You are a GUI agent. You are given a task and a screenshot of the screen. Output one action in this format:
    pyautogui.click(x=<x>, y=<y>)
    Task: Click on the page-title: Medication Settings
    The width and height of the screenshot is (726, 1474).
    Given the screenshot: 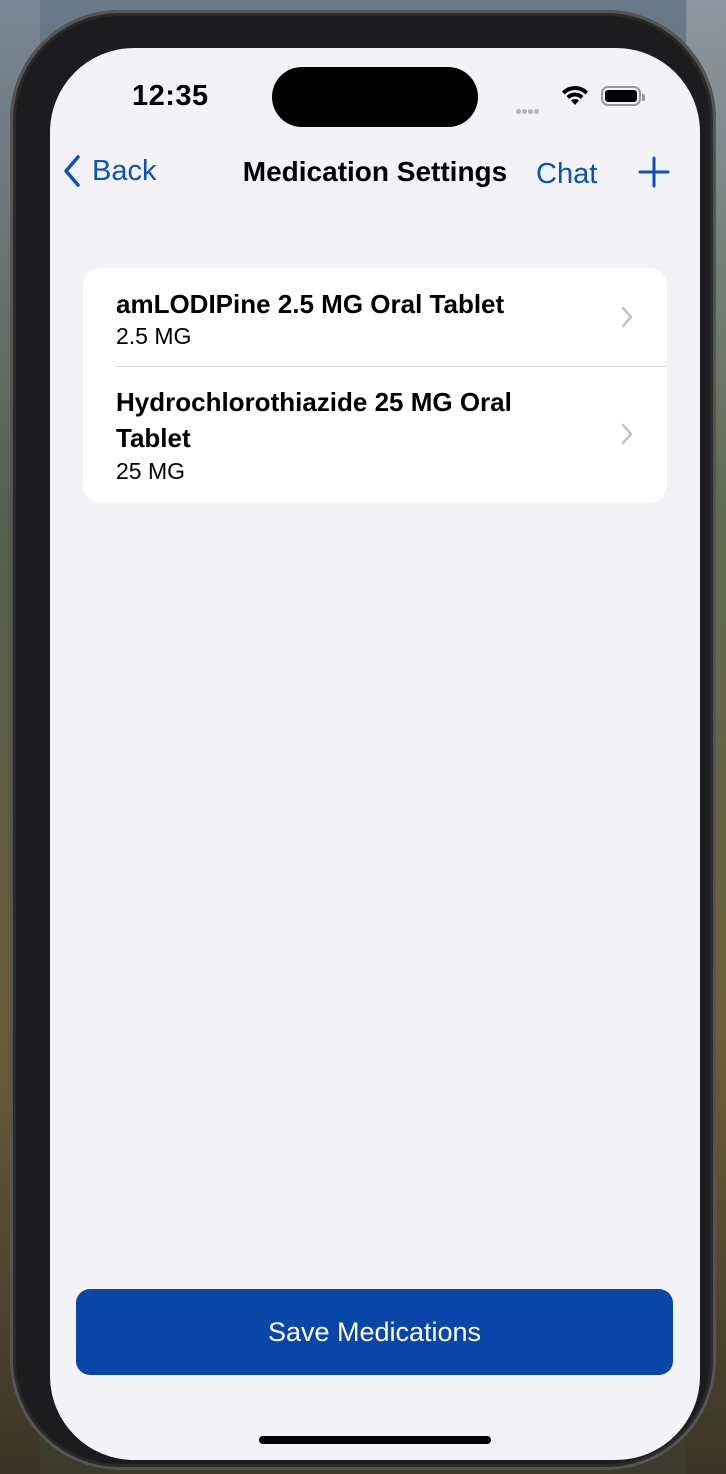 What is the action you would take?
    pyautogui.click(x=375, y=172)
    